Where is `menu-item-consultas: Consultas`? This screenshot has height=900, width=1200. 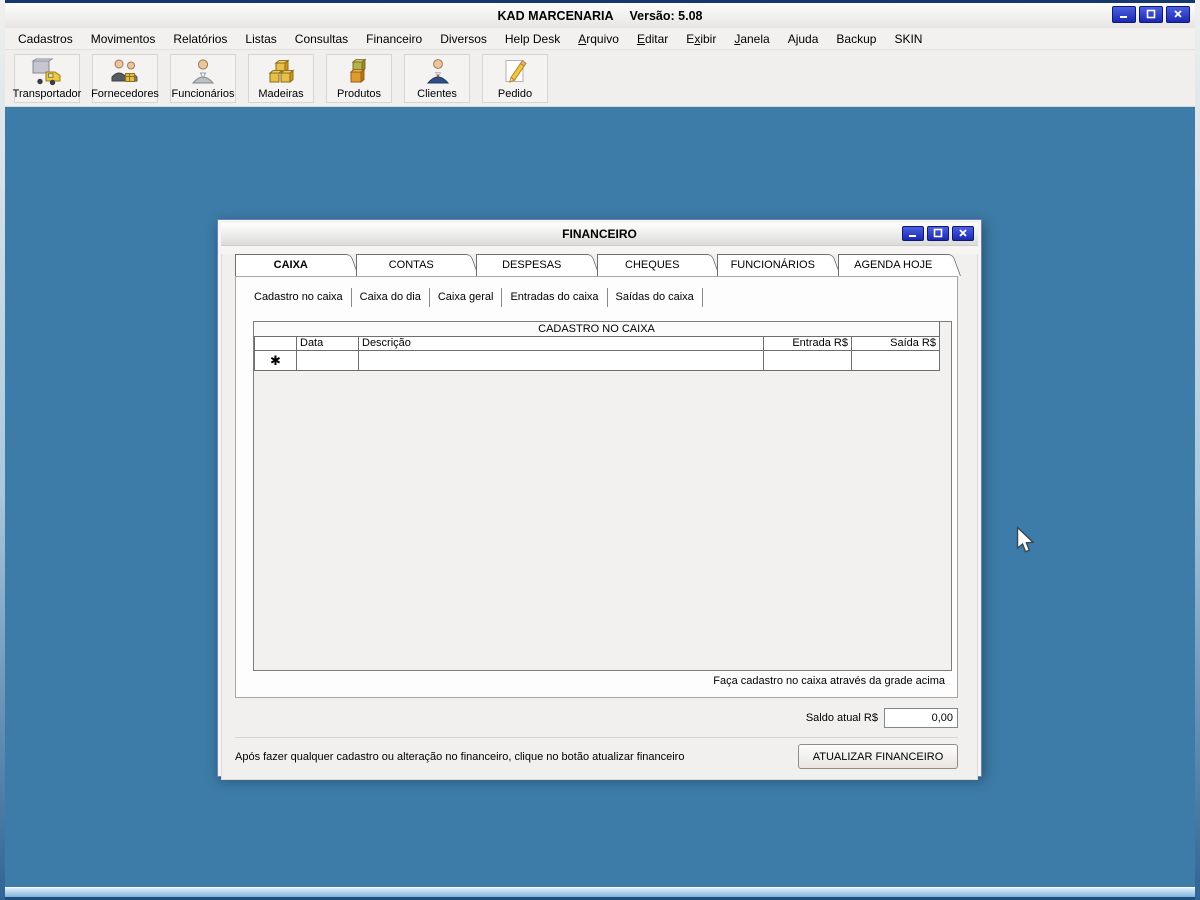 menu-item-consultas: Consultas is located at coordinates (321, 39).